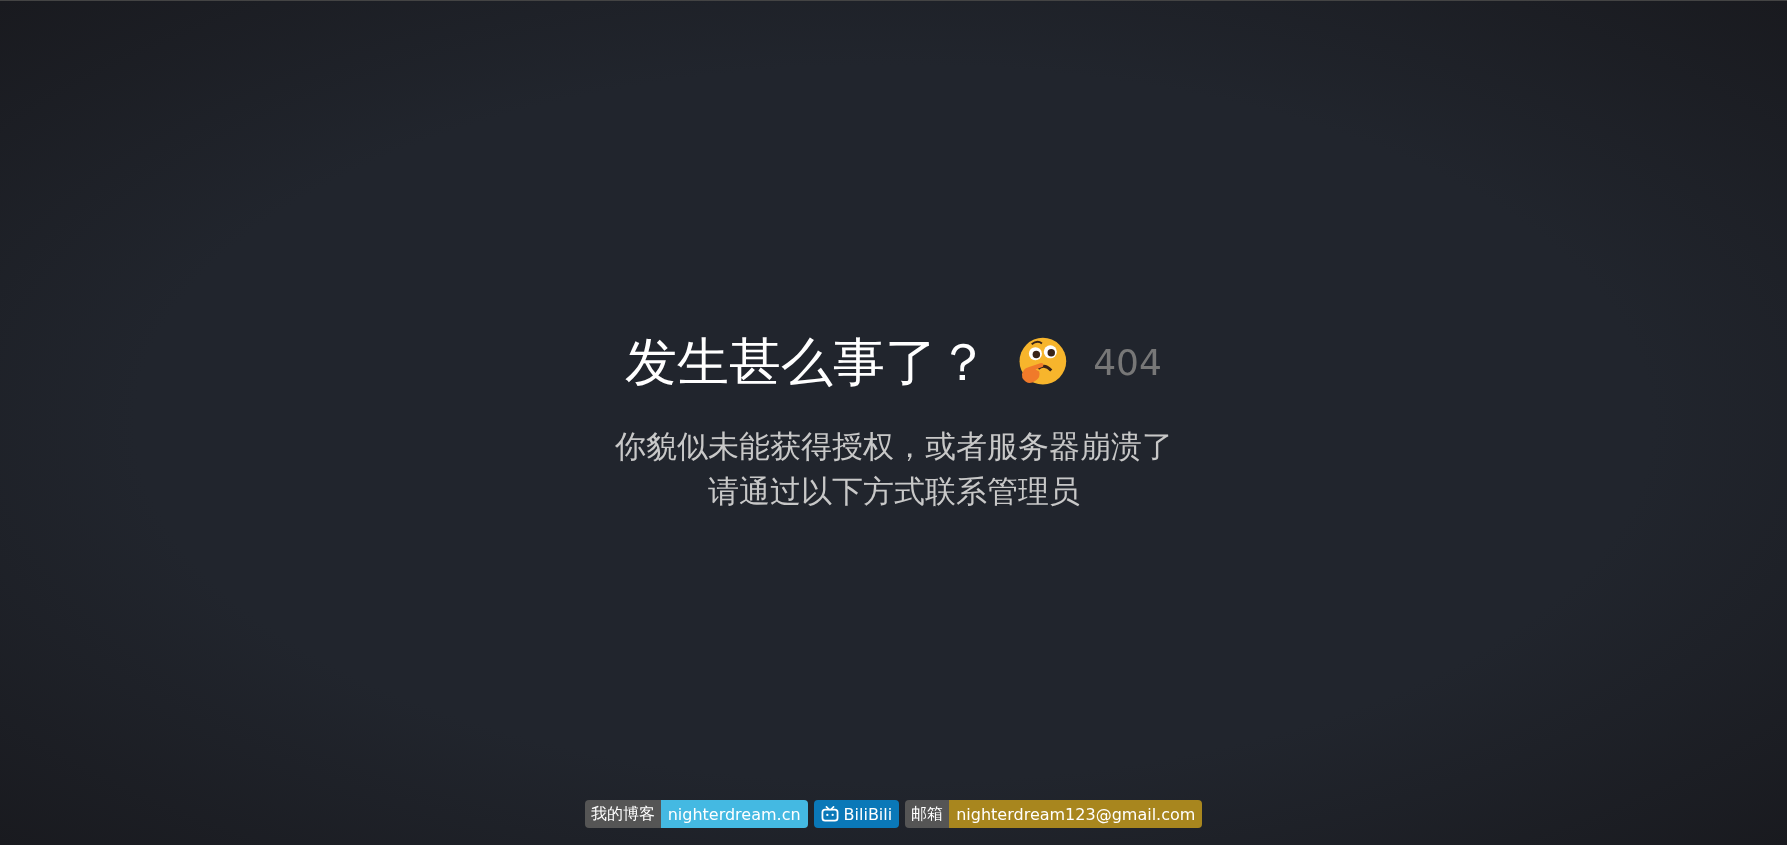 This screenshot has height=845, width=1787. Describe the element at coordinates (856, 814) in the screenshot. I see `contact-badge: BiliBili` at that location.